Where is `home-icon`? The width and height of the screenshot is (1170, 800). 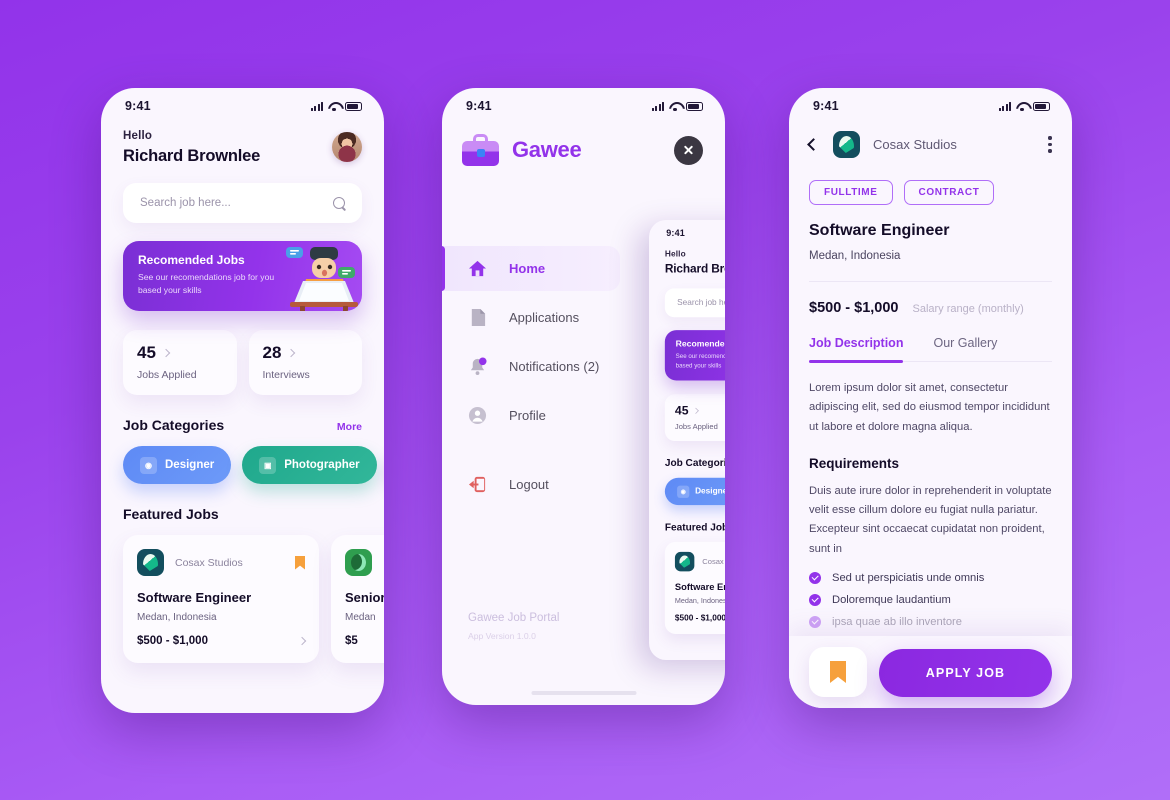 home-icon is located at coordinates (477, 268).